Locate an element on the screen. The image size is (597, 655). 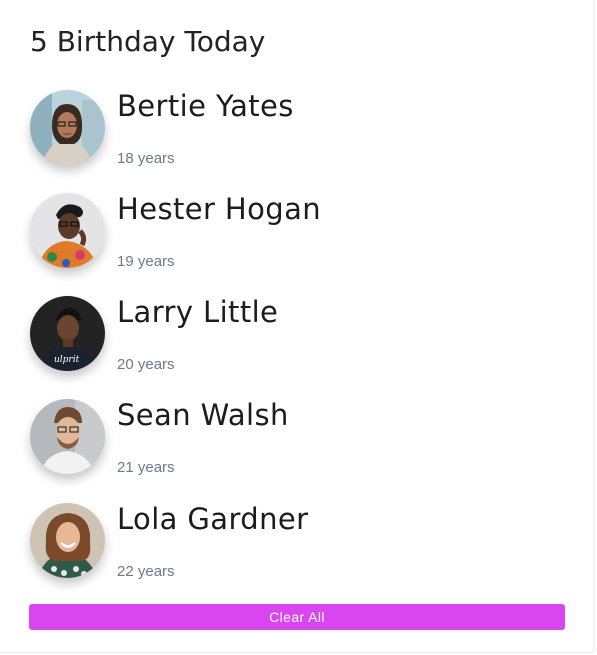
person-age: 20 years is located at coordinates (146, 364).